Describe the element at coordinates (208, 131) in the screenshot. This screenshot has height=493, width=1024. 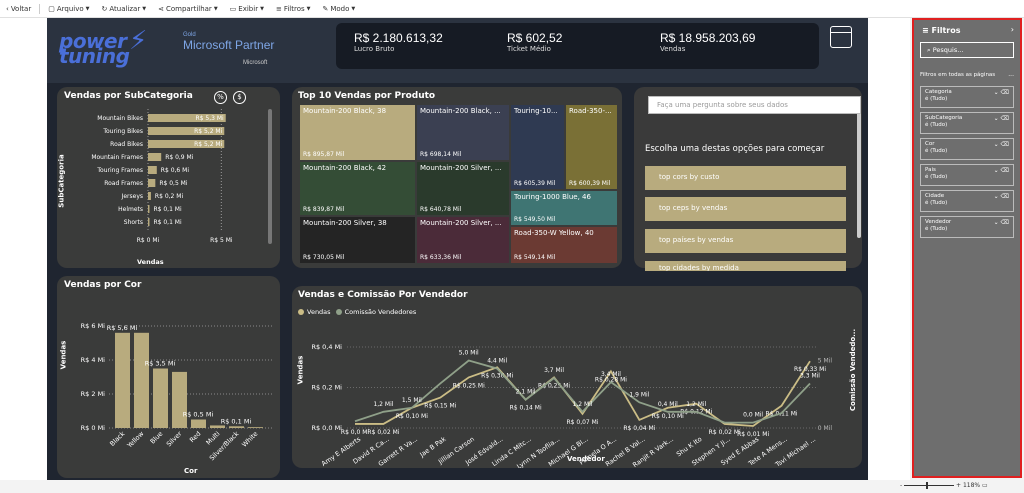
I see `bar-value-label: R$ 5,2 Mi` at that location.